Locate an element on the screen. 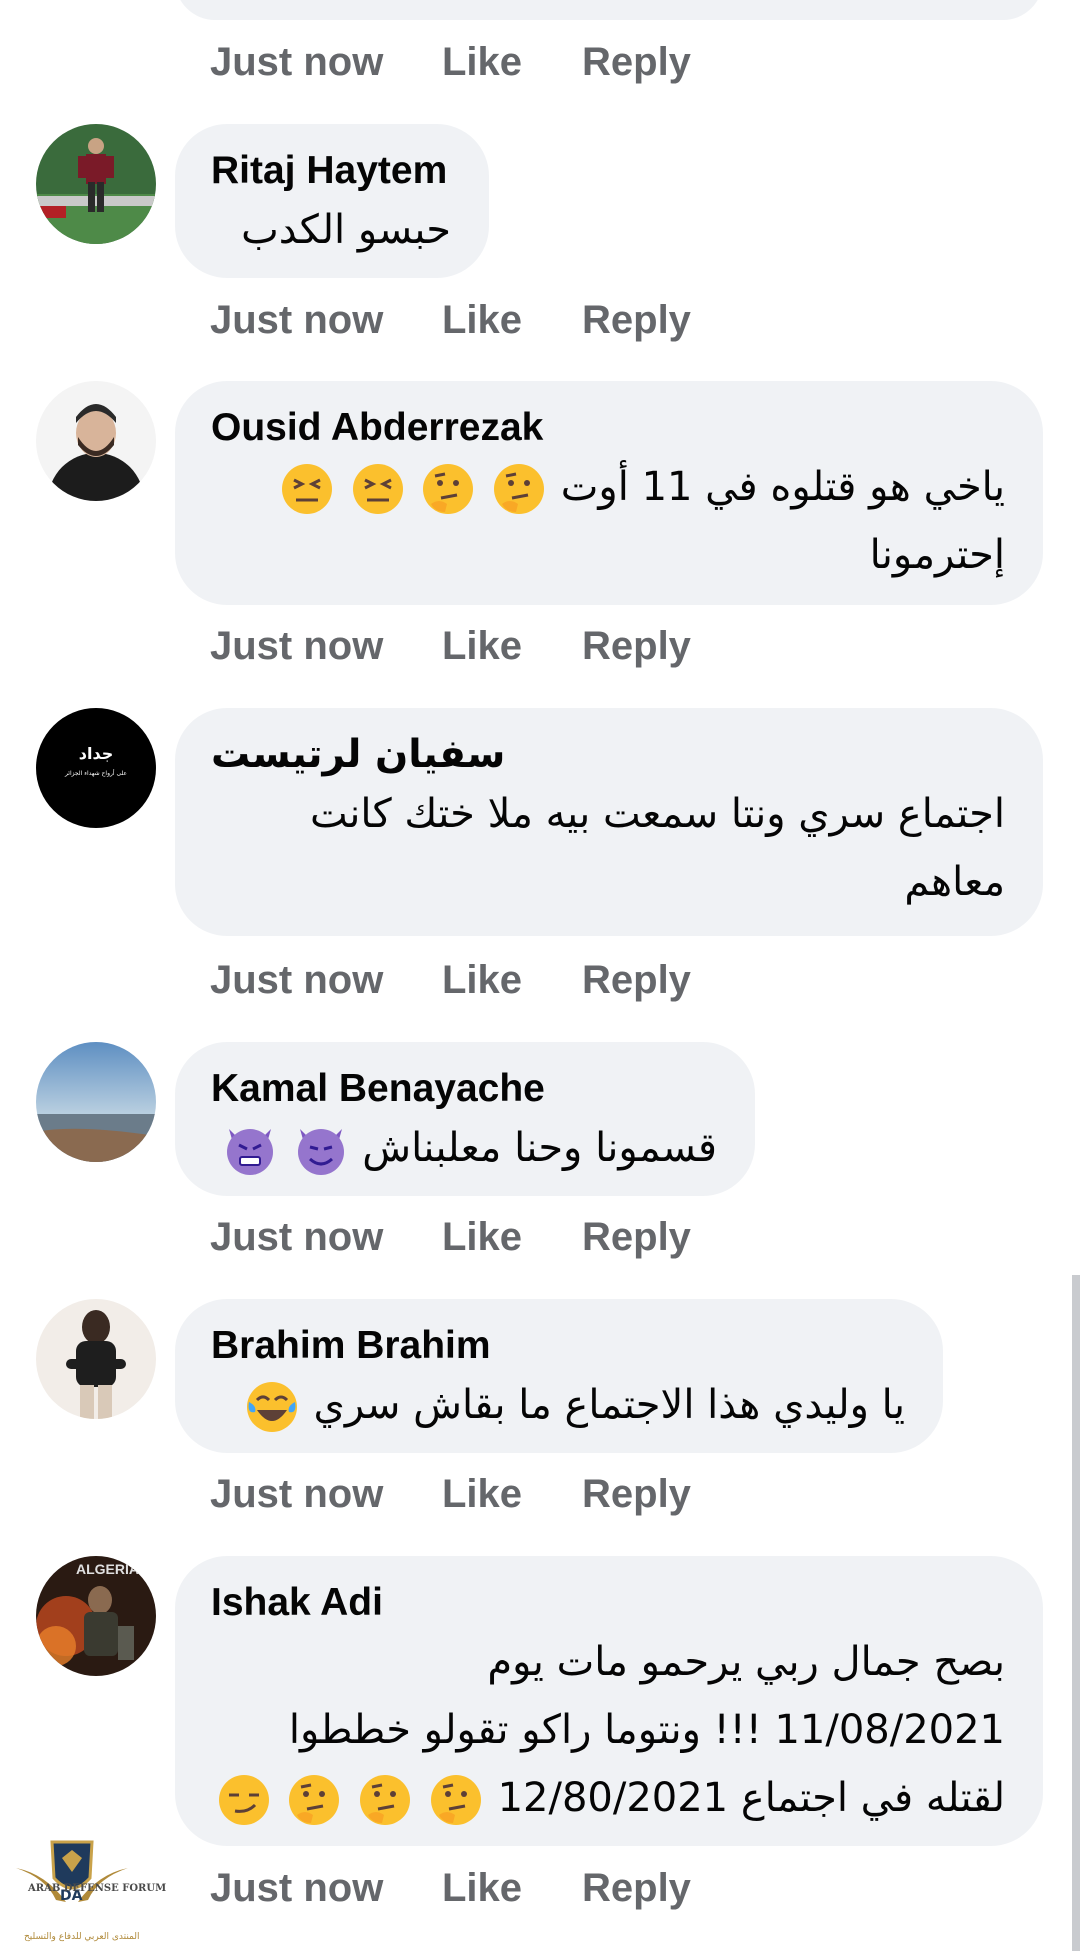 The width and height of the screenshot is (1080, 1951). watermark-title: ARAB DEFENSE FORUM is located at coordinates (97, 1888).